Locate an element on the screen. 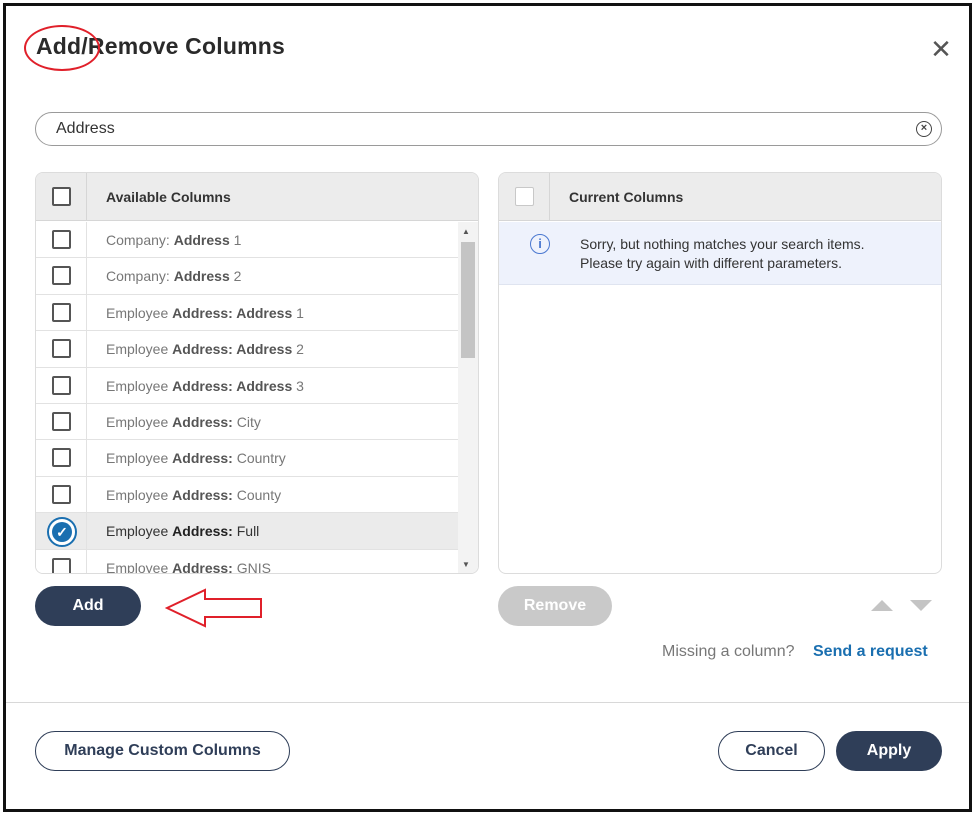 Image resolution: width=975 pixels, height=815 pixels. scrollbar-thumb is located at coordinates (468, 300).